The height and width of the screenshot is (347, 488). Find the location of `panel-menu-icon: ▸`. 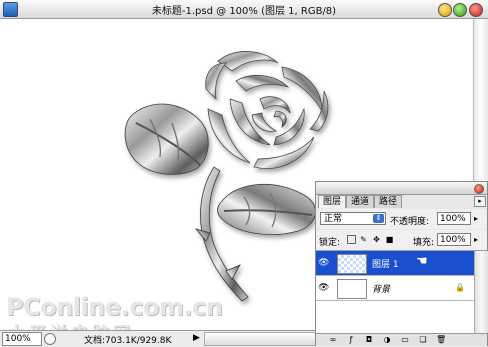

panel-menu-icon: ▸ is located at coordinates (480, 201).